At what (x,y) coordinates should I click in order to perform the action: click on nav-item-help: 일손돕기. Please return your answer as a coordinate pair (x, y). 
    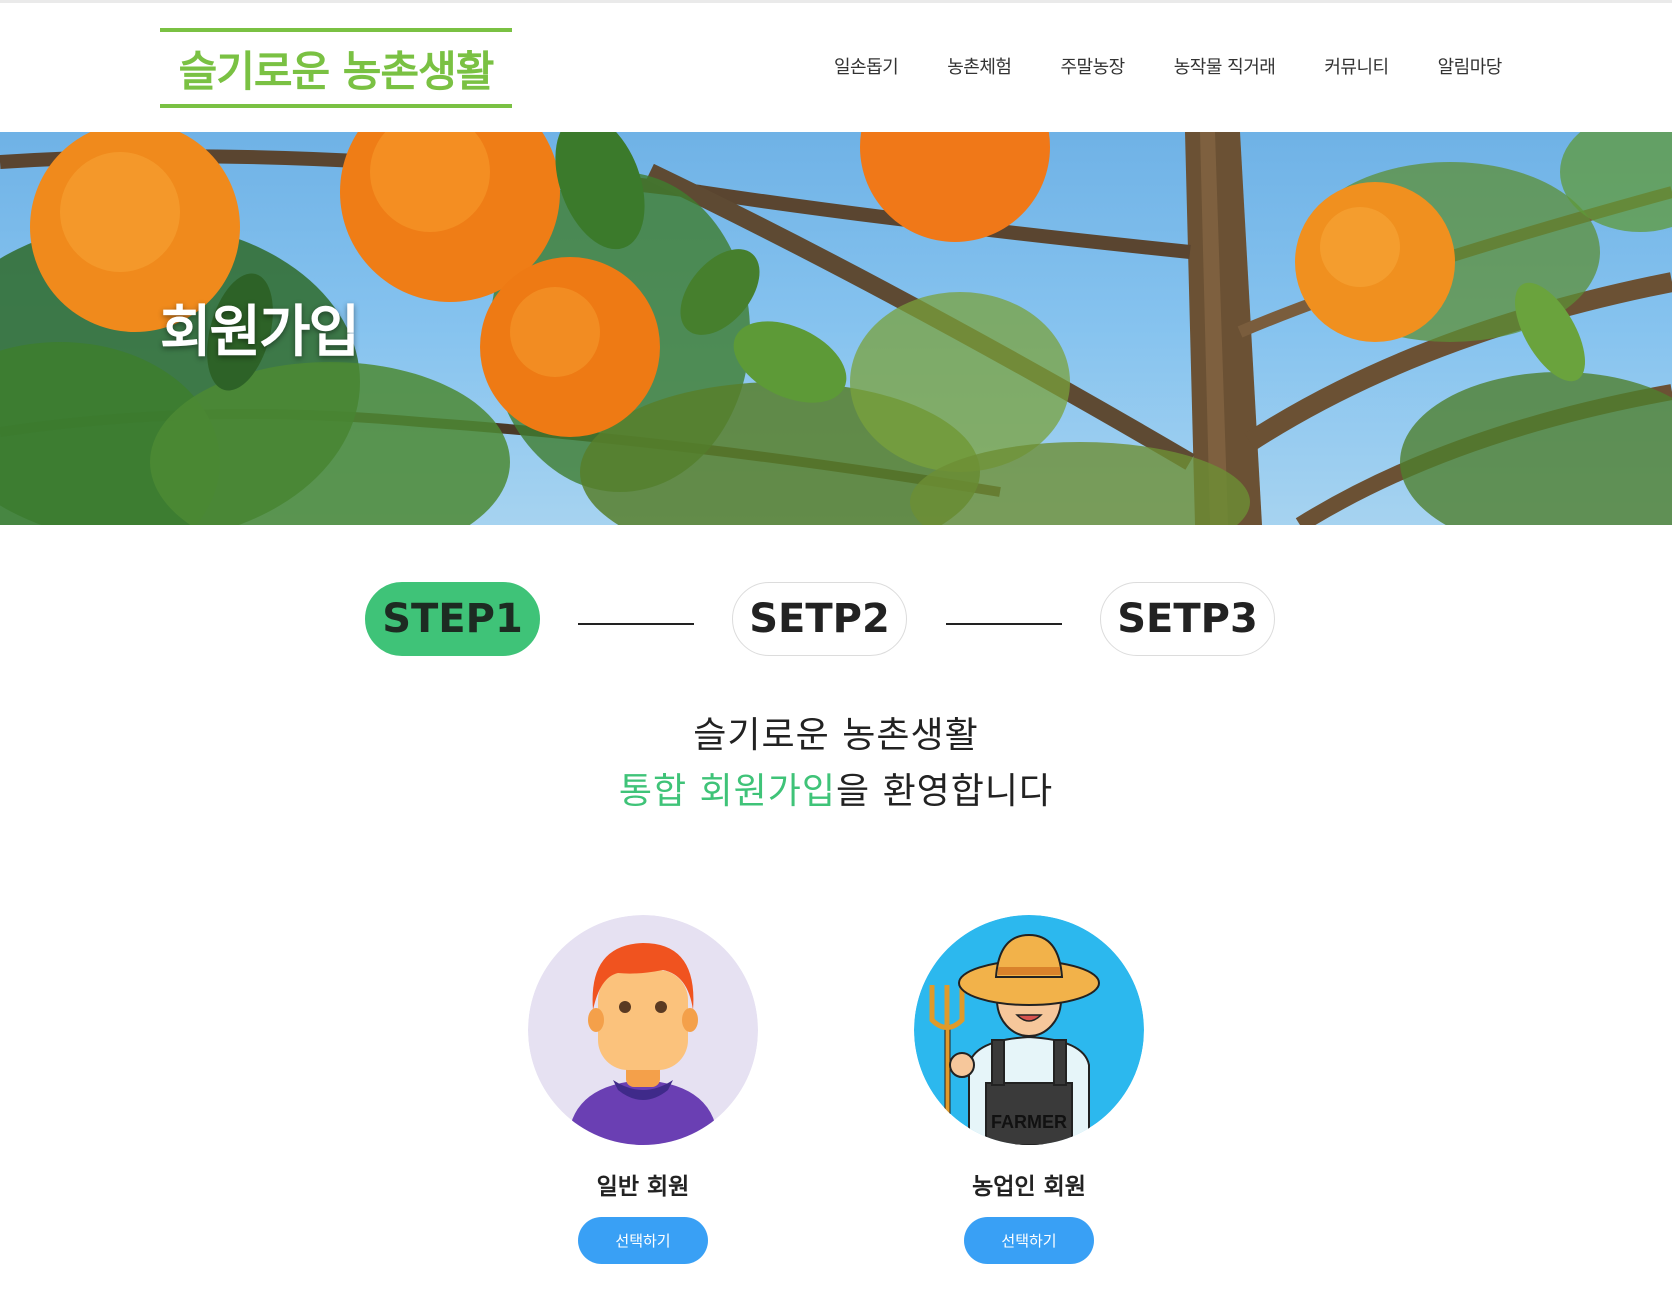
    Looking at the image, I should click on (866, 66).